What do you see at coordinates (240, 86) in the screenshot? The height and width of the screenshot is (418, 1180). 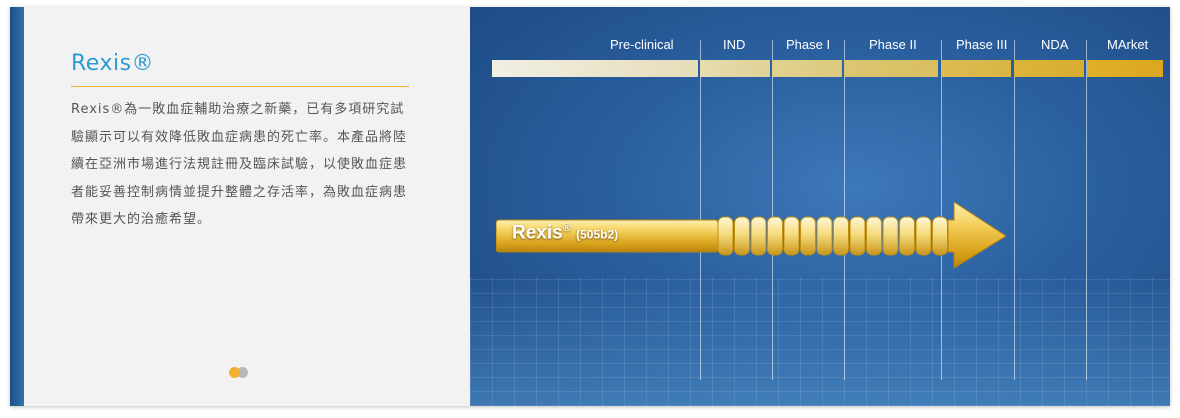 I see `title-divider` at bounding box center [240, 86].